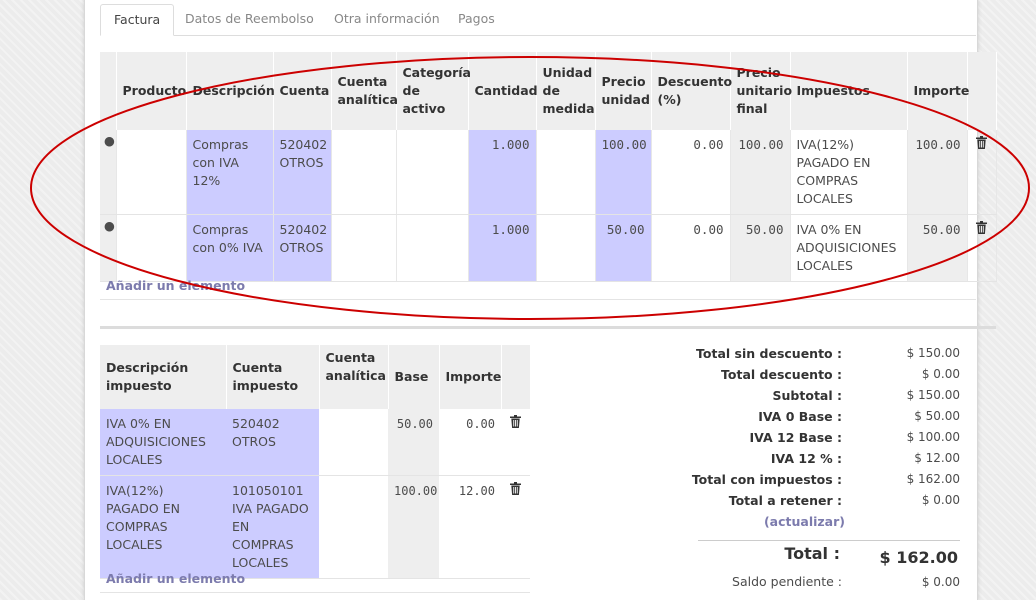  Describe the element at coordinates (470, 527) in the screenshot. I see `cell-importe: 12.00` at that location.